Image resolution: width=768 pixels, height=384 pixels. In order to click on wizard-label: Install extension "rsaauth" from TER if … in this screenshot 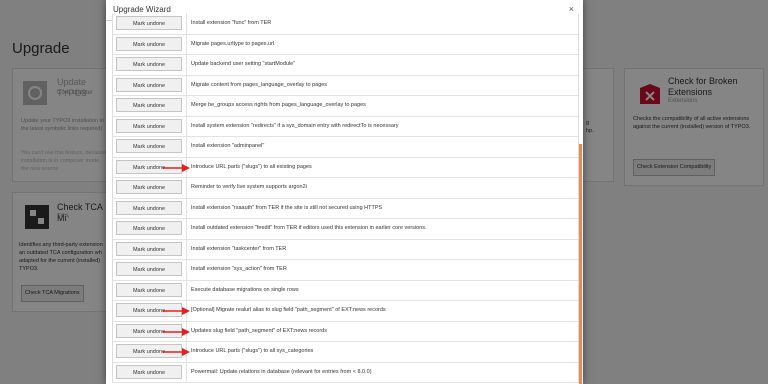, I will do `click(287, 207)`.